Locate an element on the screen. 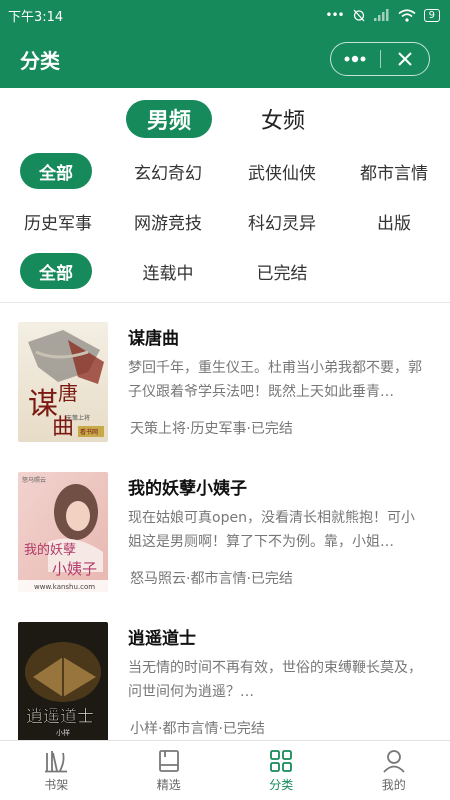 This screenshot has height=800, width=450. cover-title: 逍遥道士 is located at coordinates (60, 717).